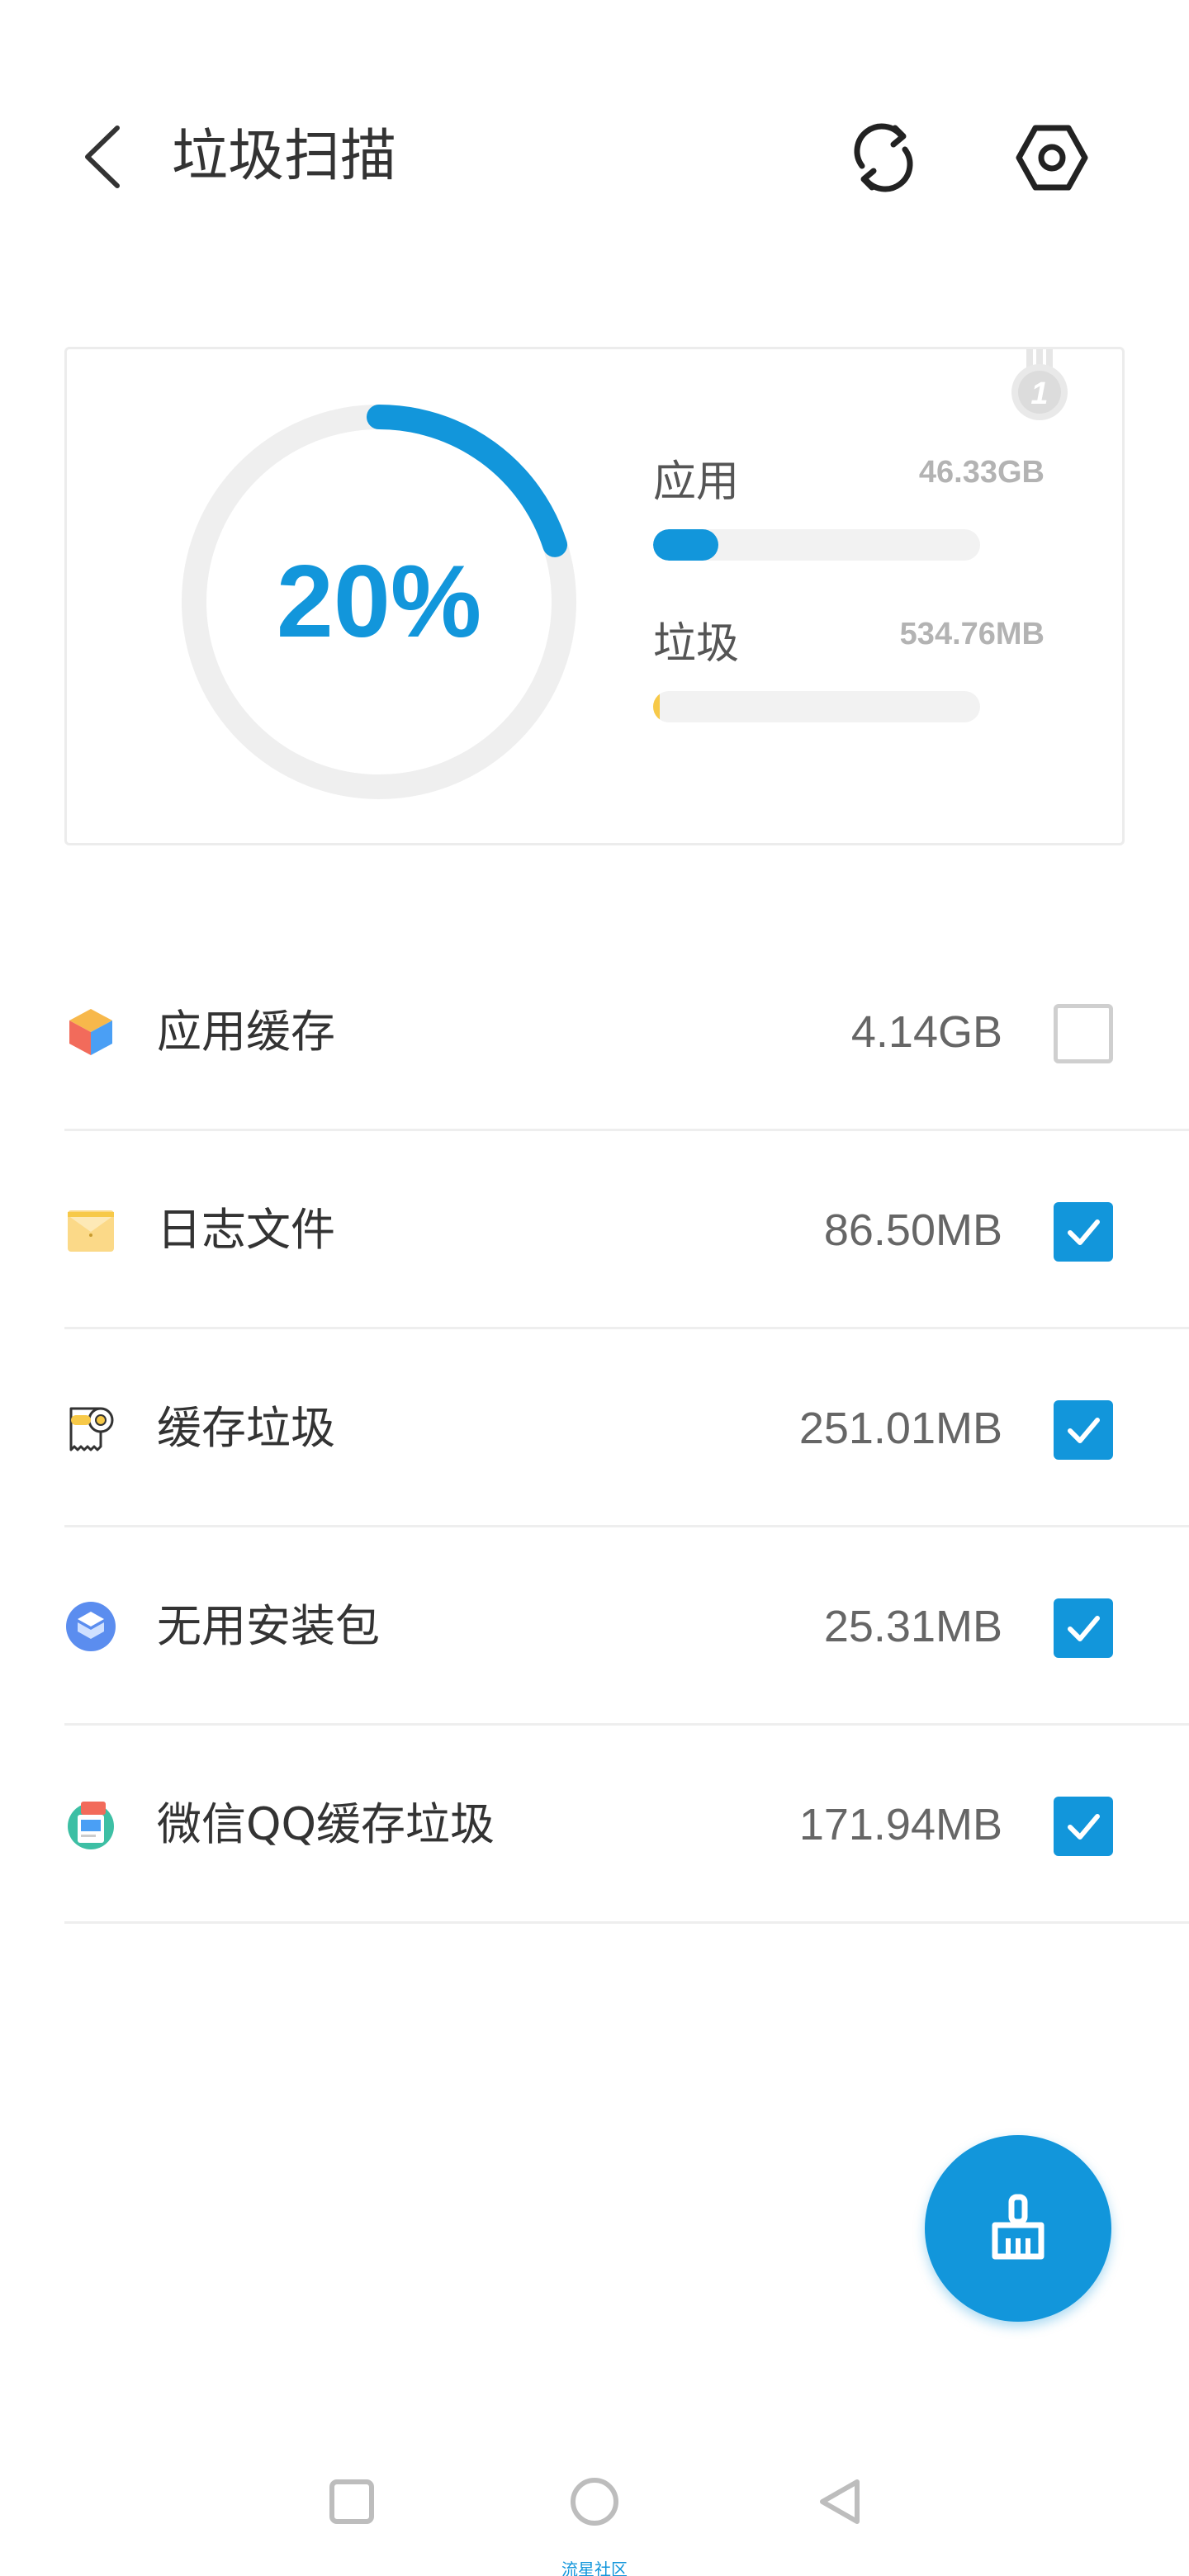 The width and height of the screenshot is (1189, 2576). I want to click on clean-button, so click(1018, 2228).